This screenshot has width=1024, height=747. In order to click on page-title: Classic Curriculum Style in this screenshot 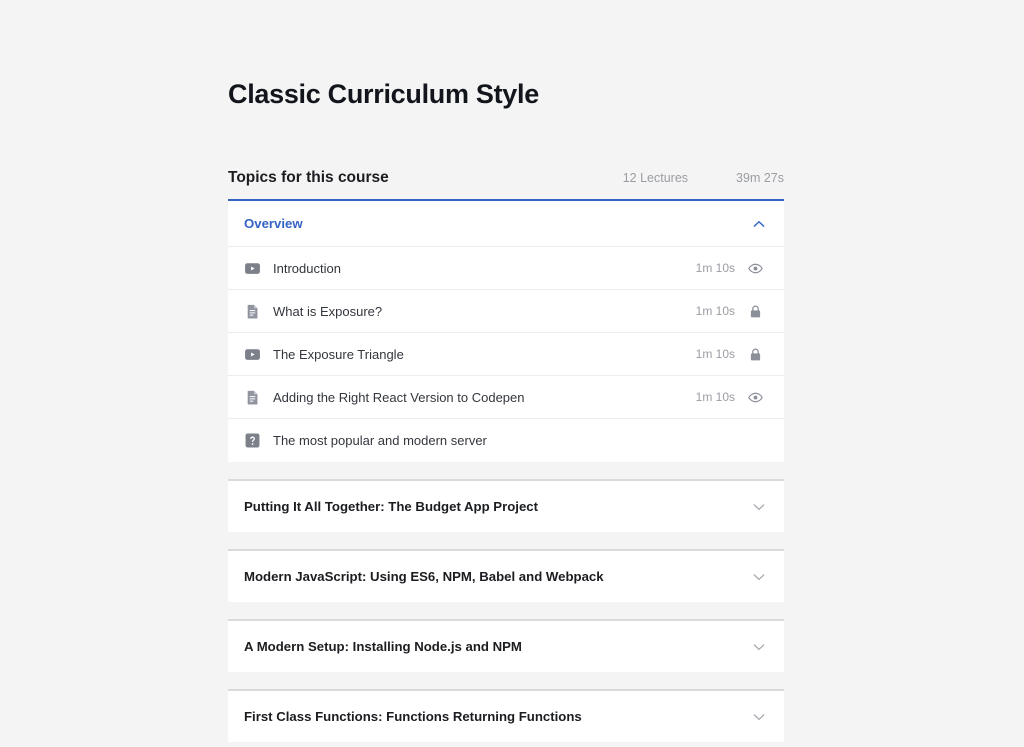, I will do `click(383, 94)`.